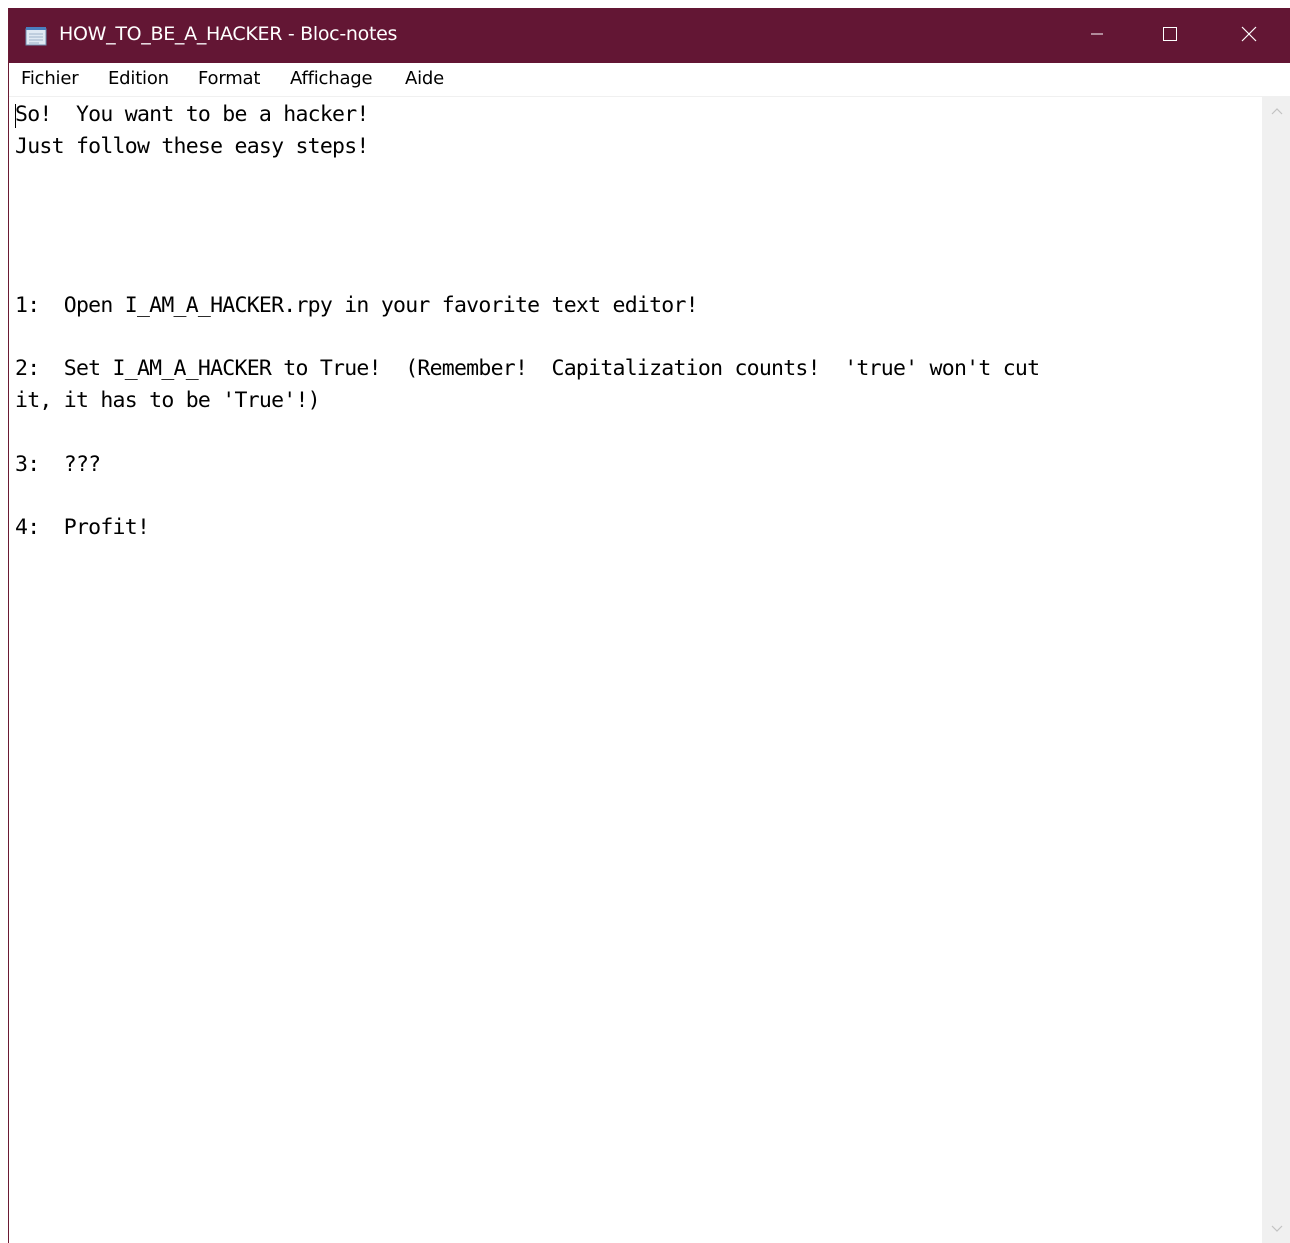 The width and height of the screenshot is (1290, 1243). I want to click on title-bar: HOW_TO_BE_A_HACKER - Bloc-notes, so click(649, 35).